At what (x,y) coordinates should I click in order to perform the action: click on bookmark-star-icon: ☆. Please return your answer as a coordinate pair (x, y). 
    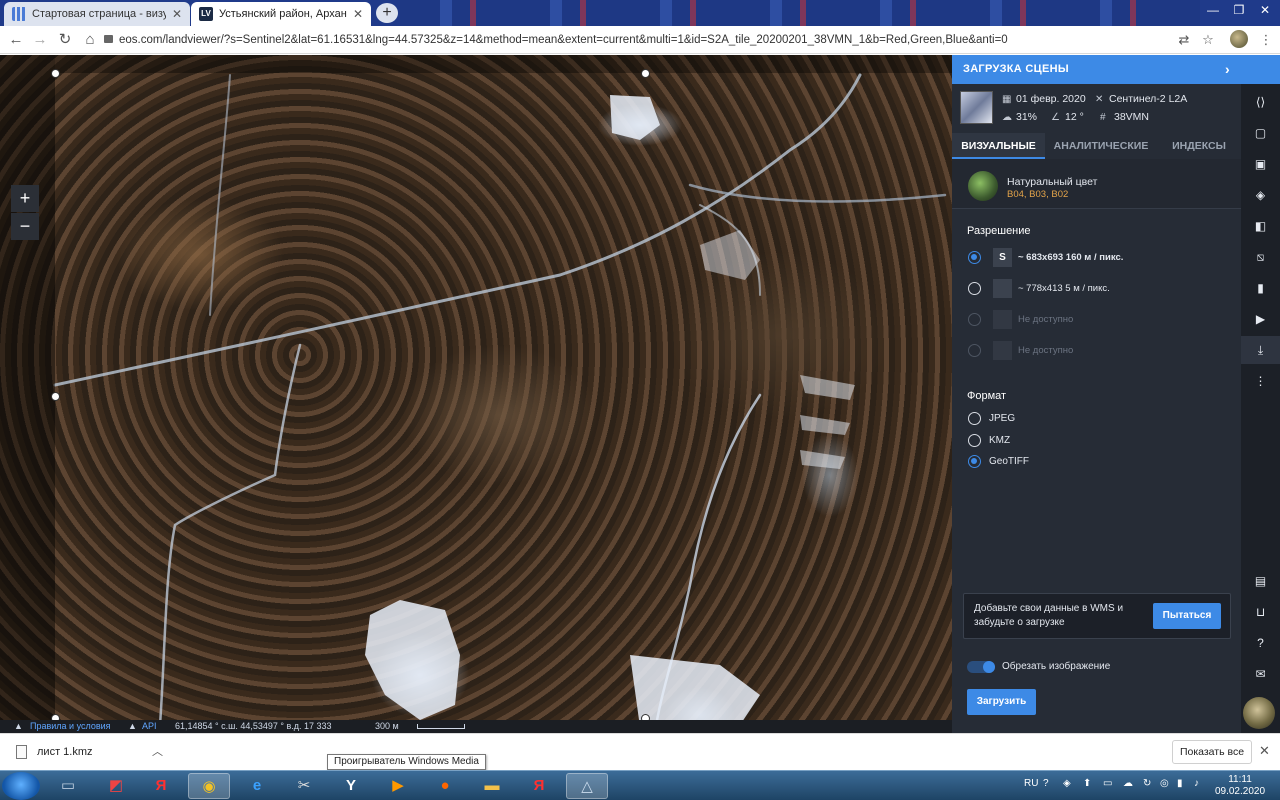
    Looking at the image, I should click on (1208, 40).